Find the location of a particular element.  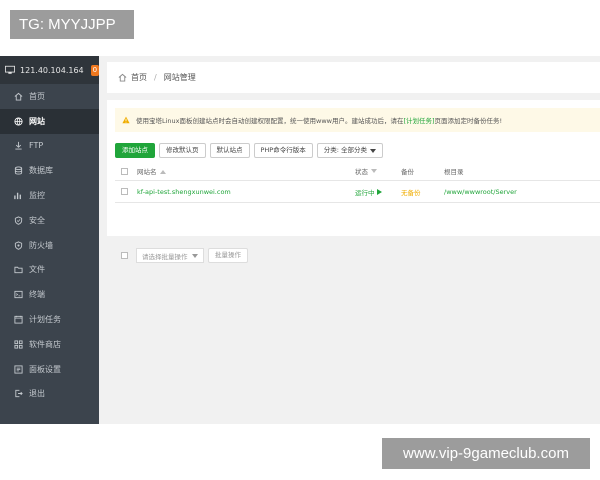

toolbar: 添加站点 修改默认页 默认站点 PHP命令行版本 分类: 全部分类 is located at coordinates (249, 150).